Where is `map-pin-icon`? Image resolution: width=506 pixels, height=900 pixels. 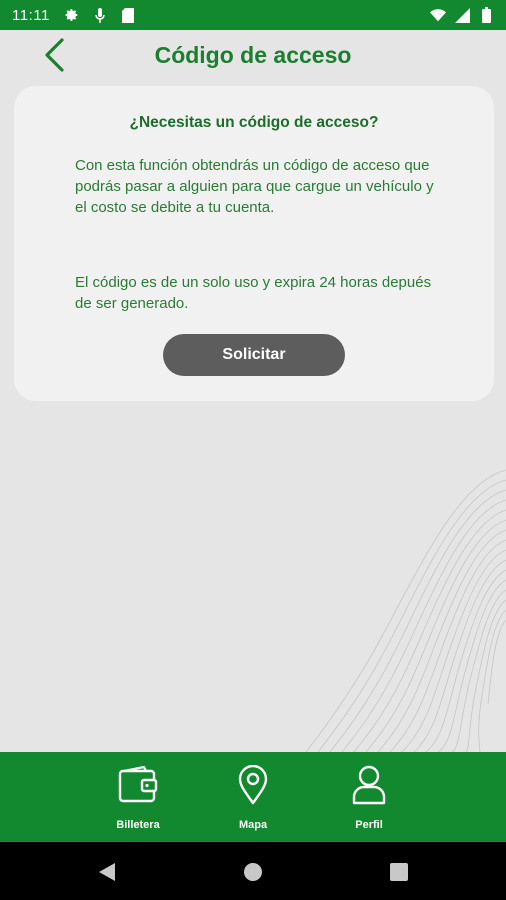 map-pin-icon is located at coordinates (253, 785).